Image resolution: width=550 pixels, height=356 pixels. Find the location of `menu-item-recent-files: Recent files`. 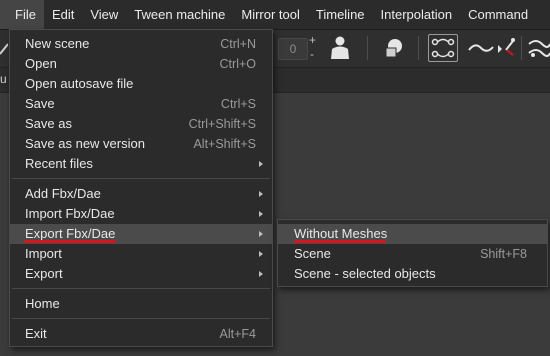

menu-item-recent-files: Recent files is located at coordinates (141, 164).